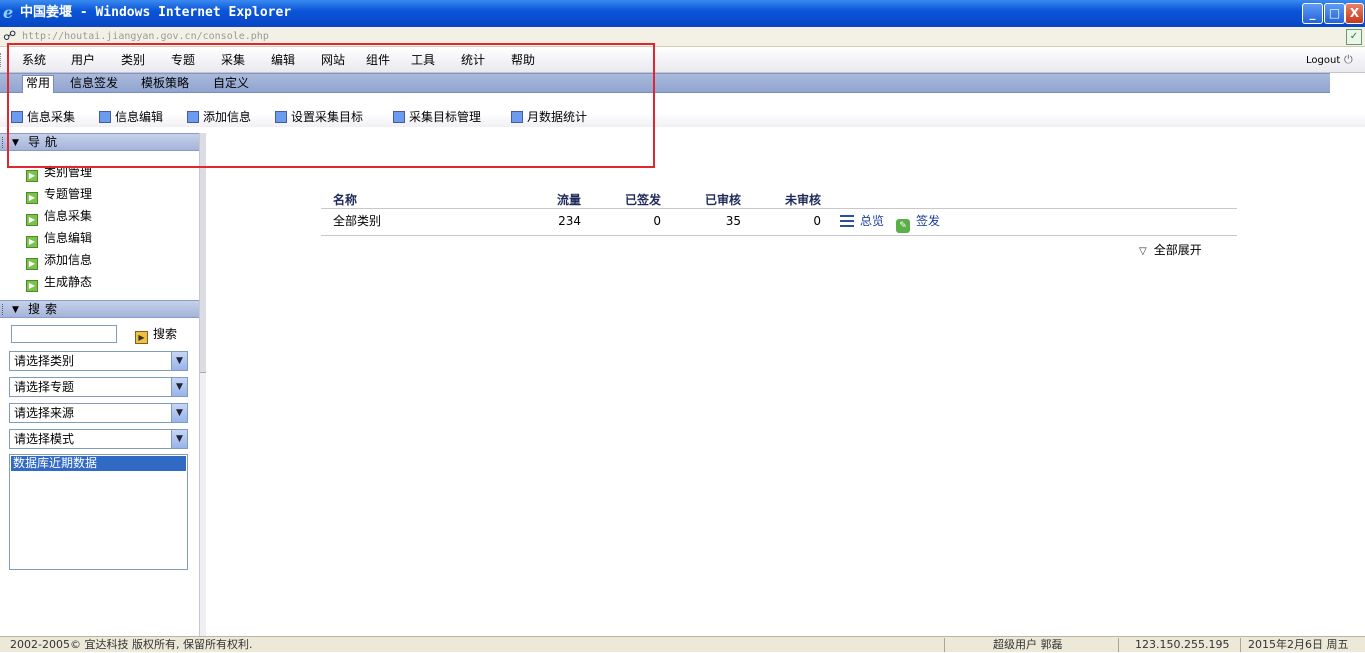 This screenshot has width=1365, height=653. Describe the element at coordinates (319, 117) in the screenshot. I see `toolbar-set-target: 设置采集目标` at that location.